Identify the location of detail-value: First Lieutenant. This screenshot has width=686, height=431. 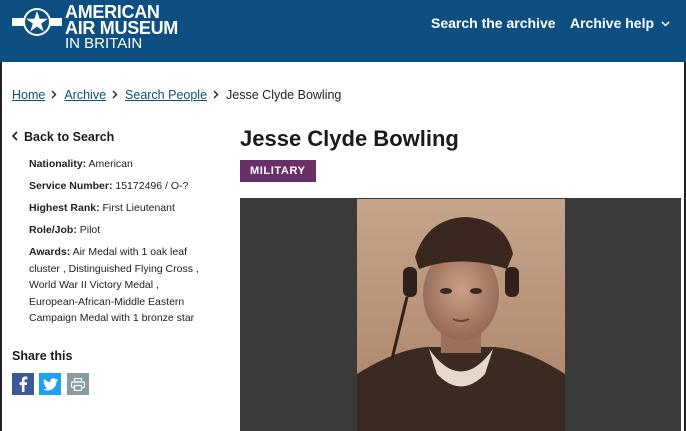
(138, 208).